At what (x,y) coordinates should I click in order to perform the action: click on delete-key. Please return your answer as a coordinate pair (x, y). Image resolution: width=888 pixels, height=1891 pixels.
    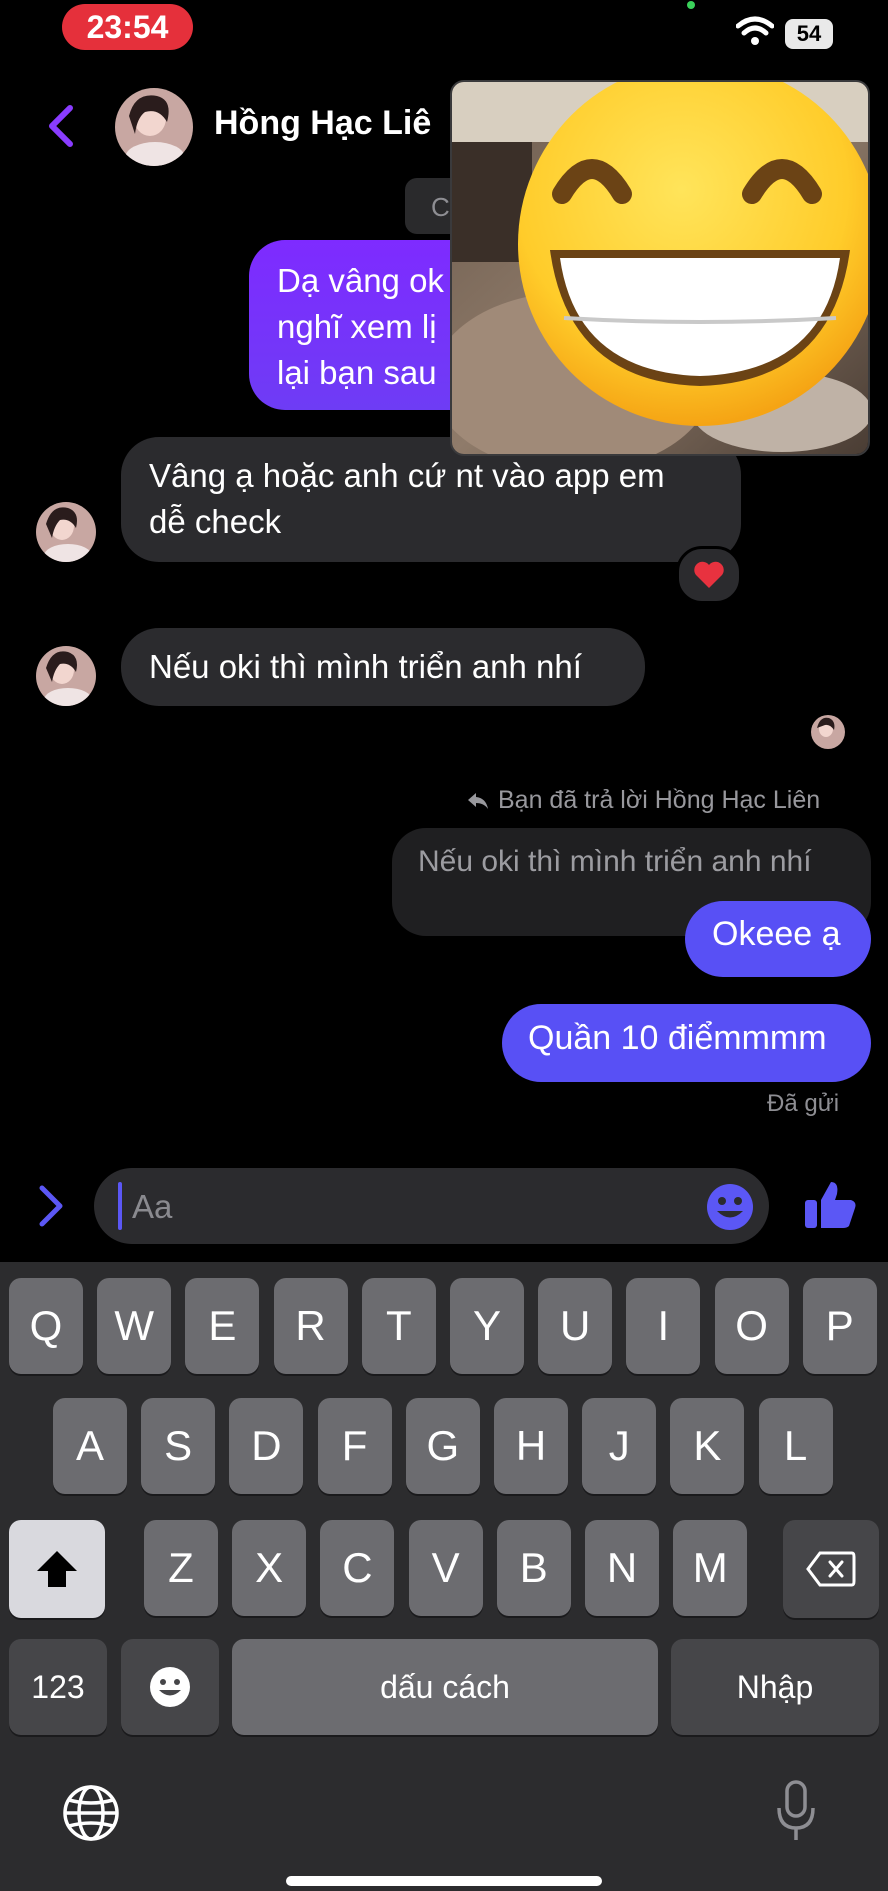
    Looking at the image, I should click on (831, 1569).